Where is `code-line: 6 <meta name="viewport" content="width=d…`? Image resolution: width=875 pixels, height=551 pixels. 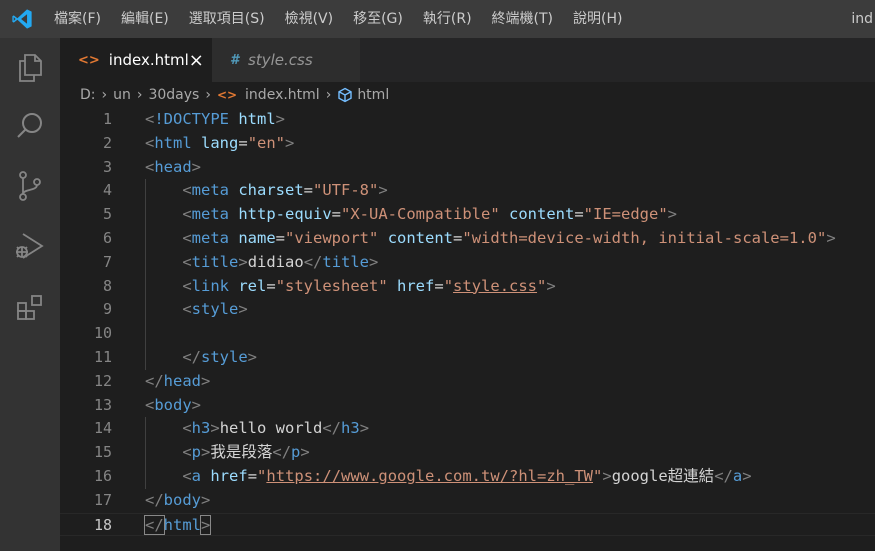 code-line: 6 <meta name="viewport" content="width=d… is located at coordinates (467, 239).